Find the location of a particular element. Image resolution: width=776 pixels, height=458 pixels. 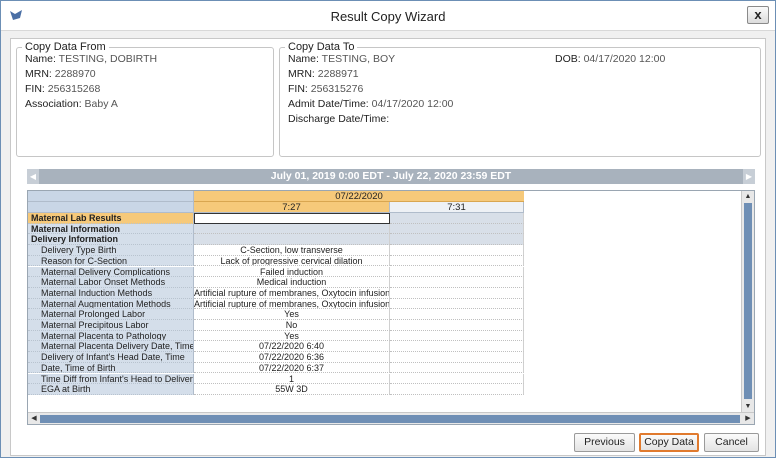

scroll-right-arrow: ▶ is located at coordinates (748, 418).